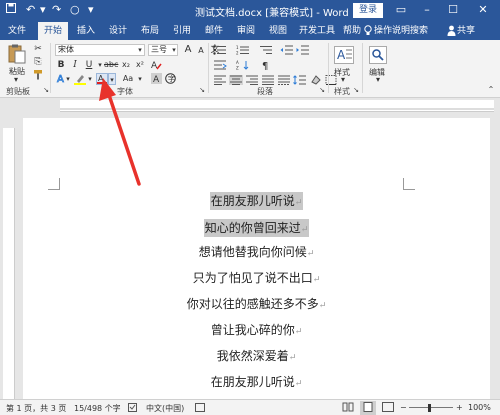  I want to click on svg-text: 2, so click(237, 53).